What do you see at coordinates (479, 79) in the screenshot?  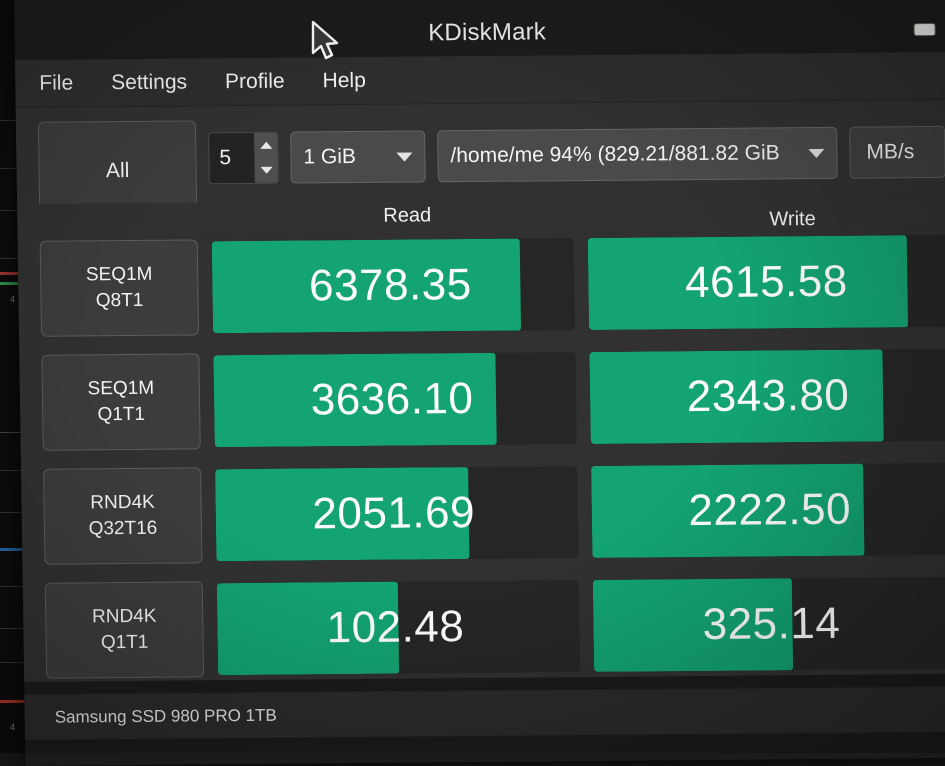 I see `menu-bar: File Settings Profile Help` at bounding box center [479, 79].